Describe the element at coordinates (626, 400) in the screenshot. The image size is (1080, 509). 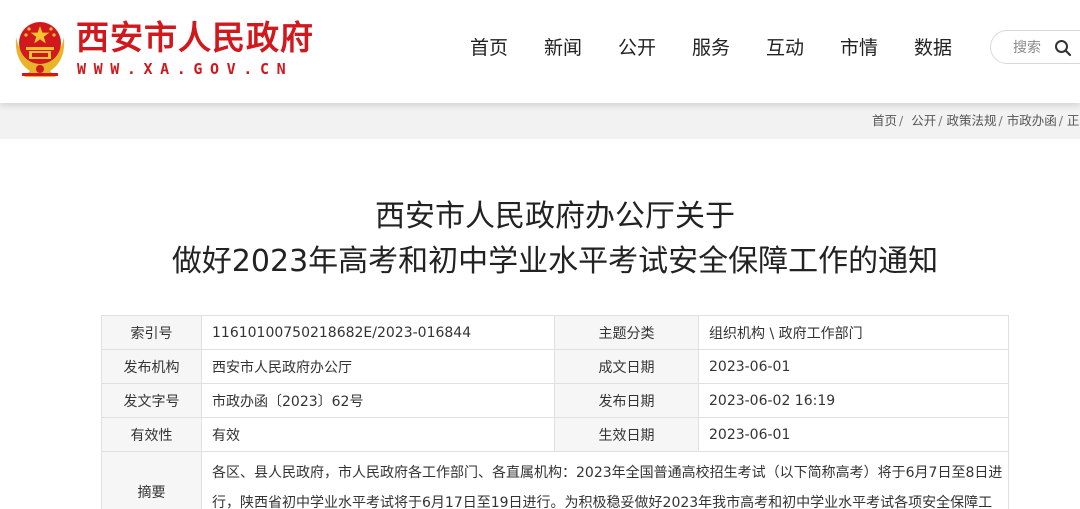
I see `published-date-label: 发布日期` at that location.